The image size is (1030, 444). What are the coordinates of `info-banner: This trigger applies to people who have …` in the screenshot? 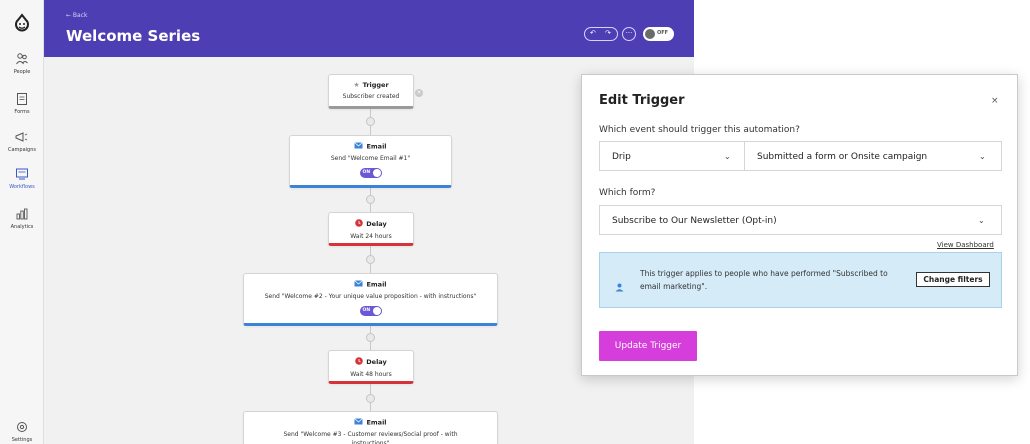 It's located at (800, 280).